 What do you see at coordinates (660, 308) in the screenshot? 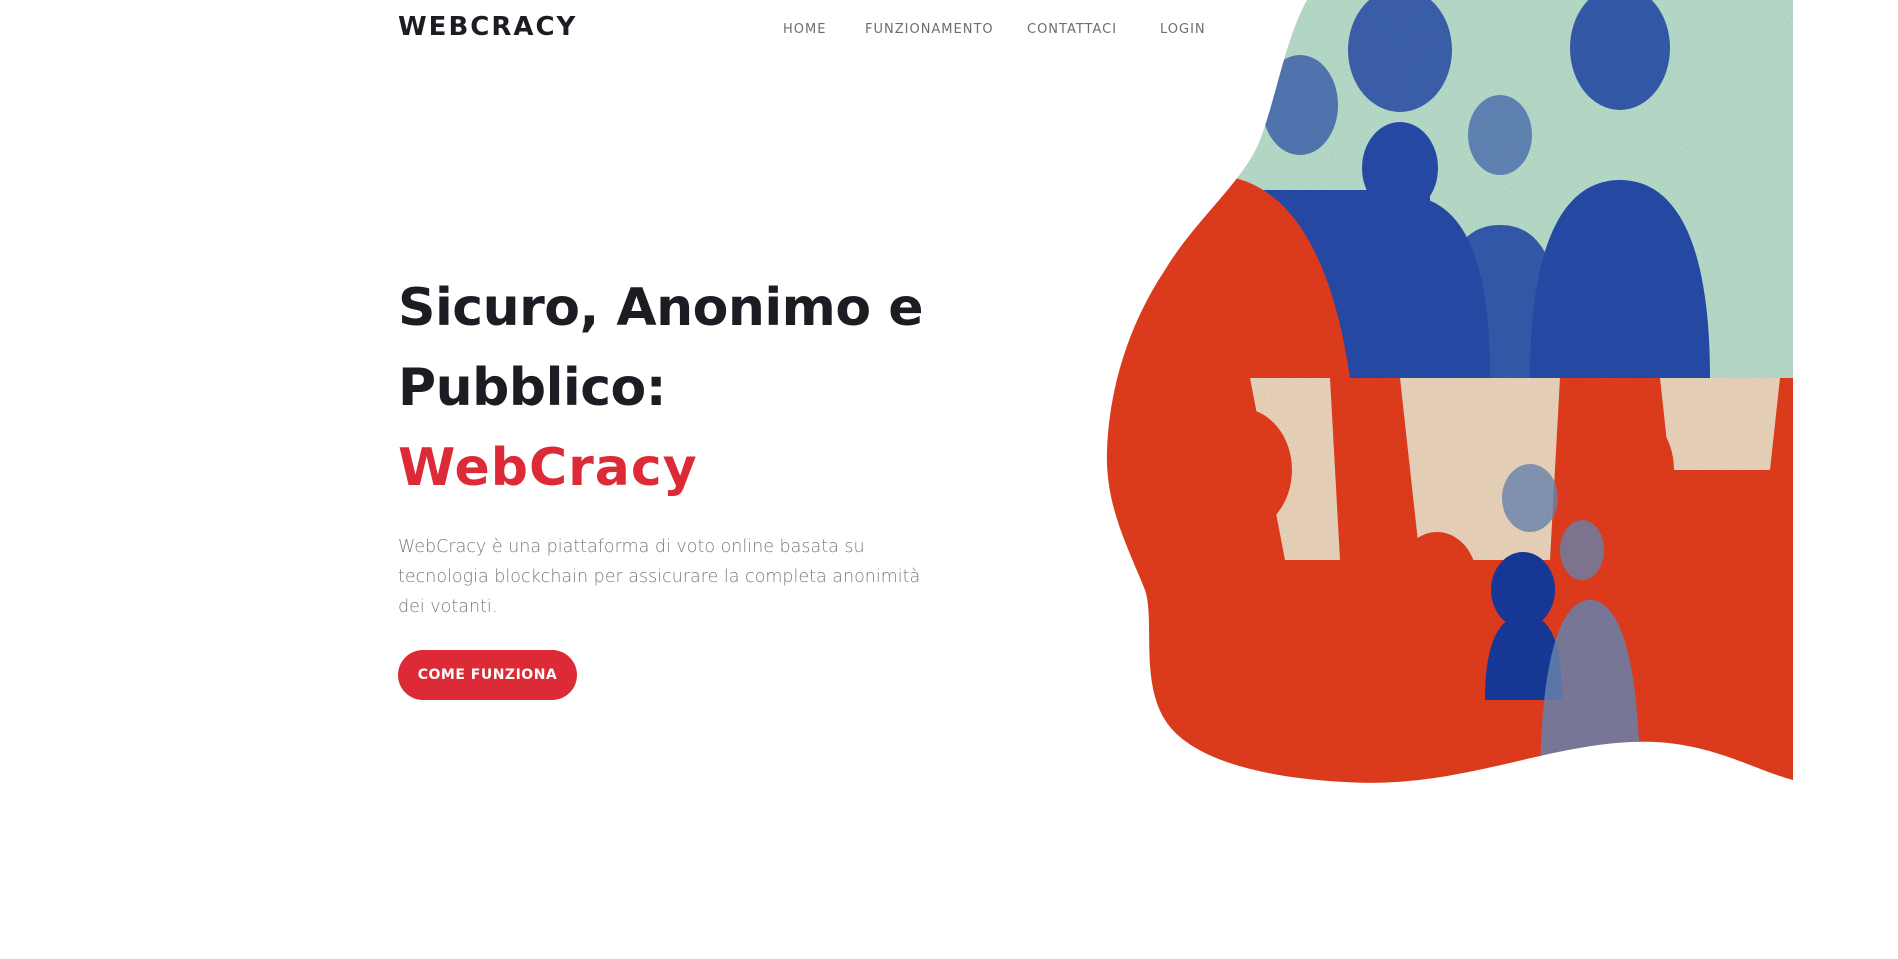
I see `hero-title-line-1: Sicuro, Anonimo e` at bounding box center [660, 308].